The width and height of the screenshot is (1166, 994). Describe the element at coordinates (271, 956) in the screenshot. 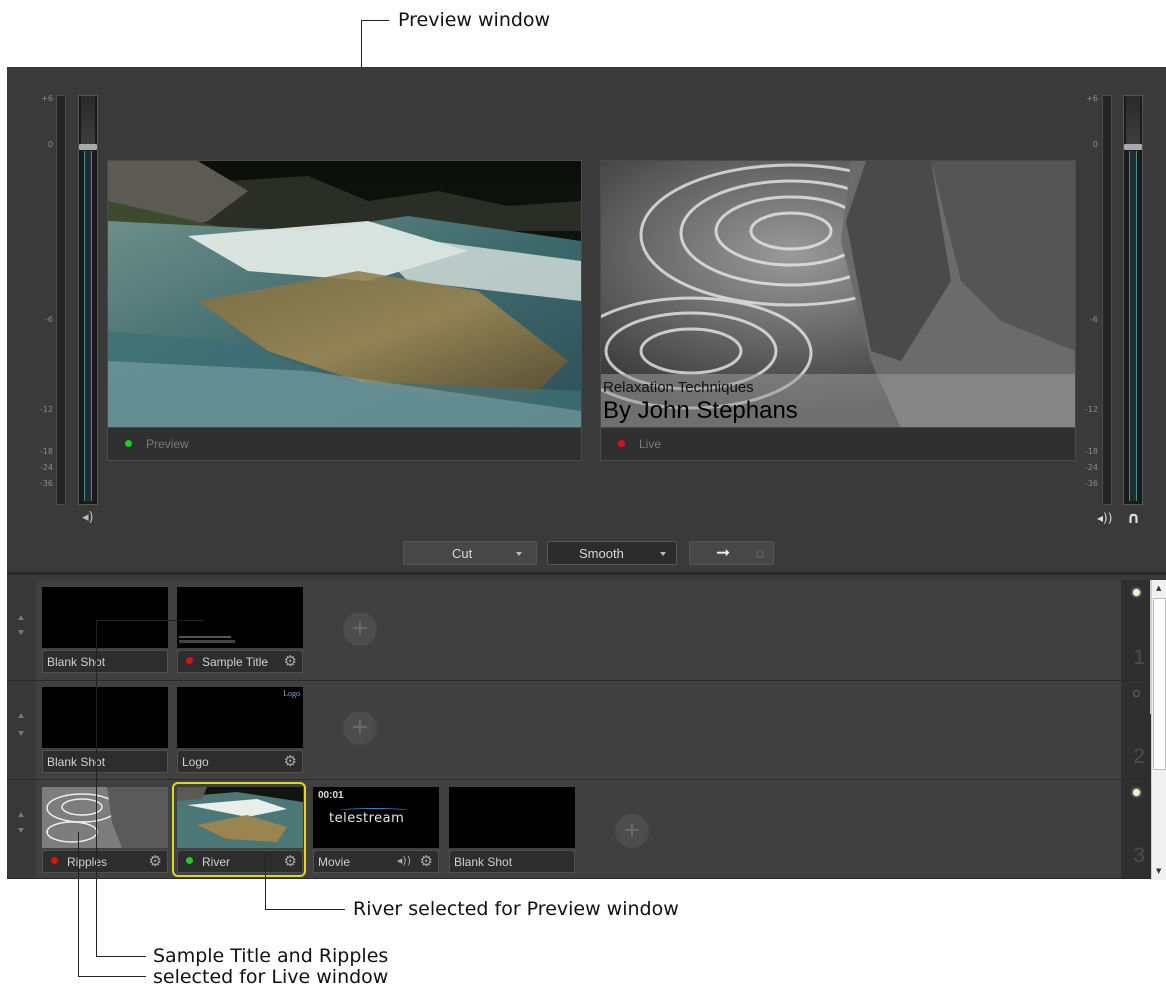

I see `sample-title-callout-line1: Sample Title and Ripples` at that location.